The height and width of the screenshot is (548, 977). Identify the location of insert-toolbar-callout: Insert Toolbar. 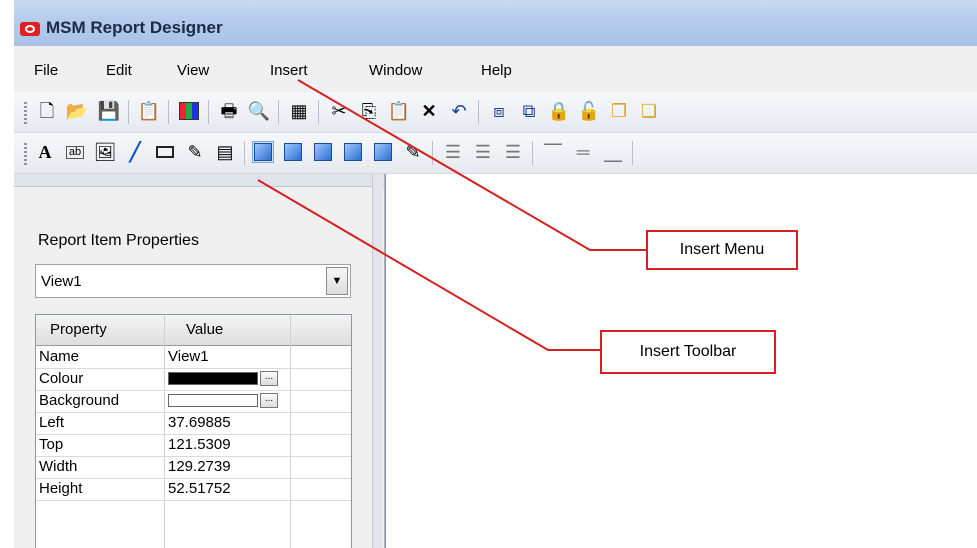
(688, 352).